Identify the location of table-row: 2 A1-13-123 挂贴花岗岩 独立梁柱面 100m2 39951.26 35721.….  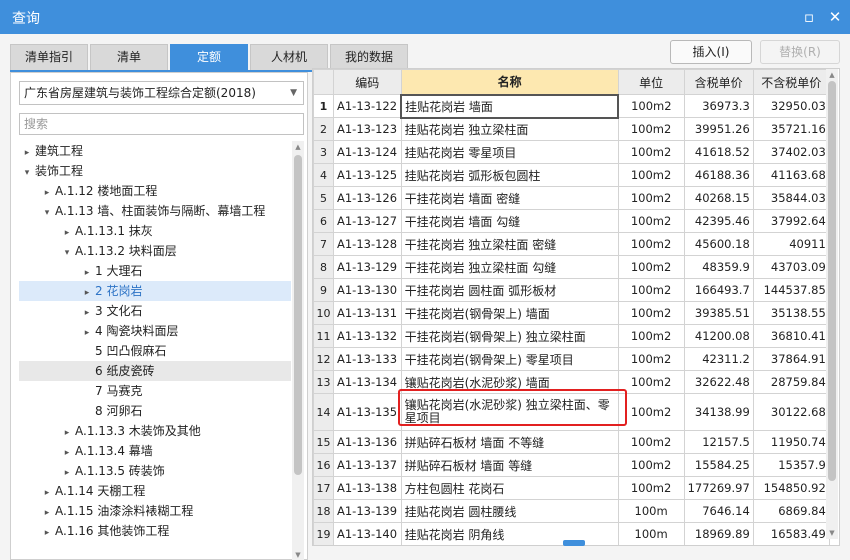
(571, 129).